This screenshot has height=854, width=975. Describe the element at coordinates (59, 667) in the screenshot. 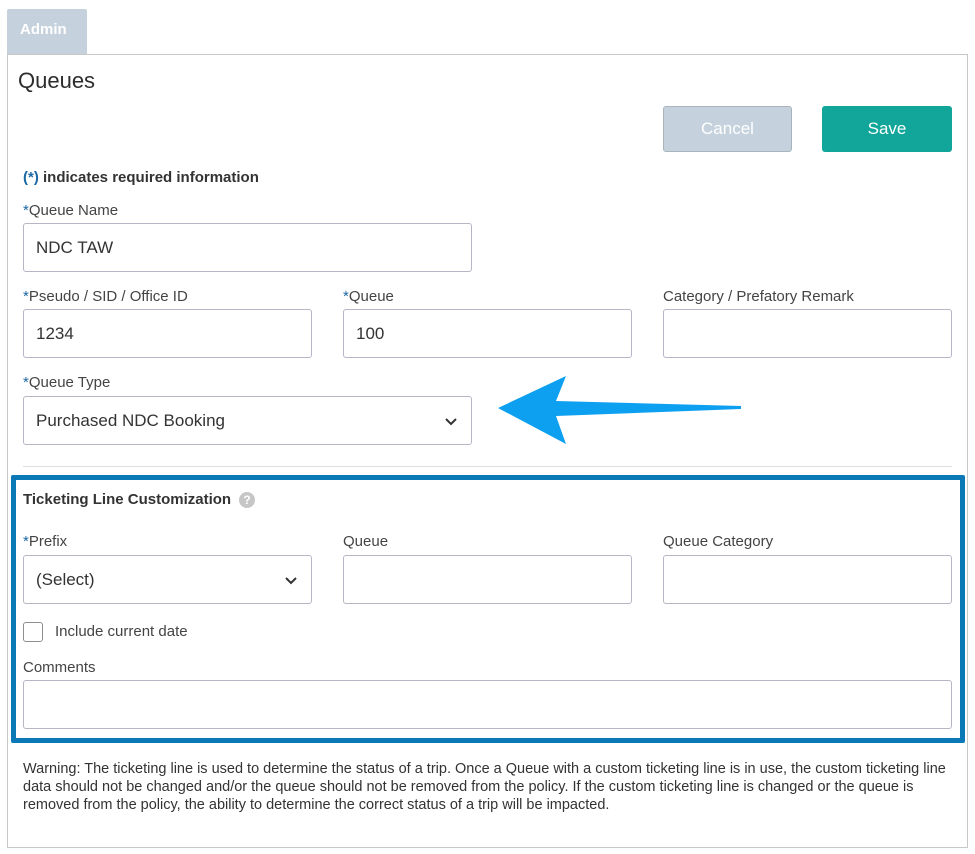

I see `comments-label: Comments` at that location.